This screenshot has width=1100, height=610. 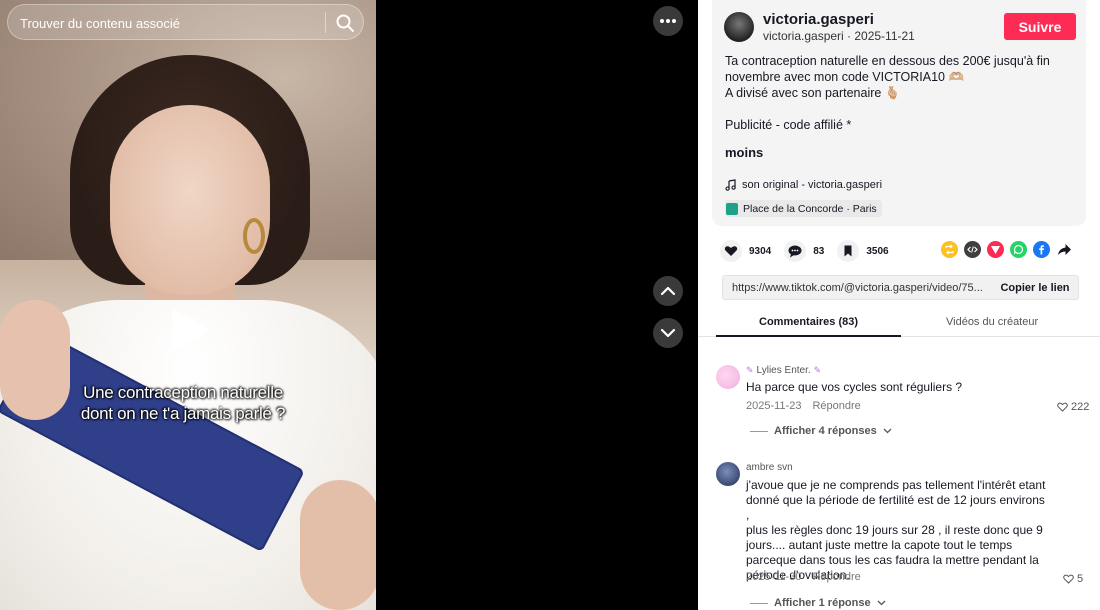 I want to click on video-person-hand-right, so click(x=338, y=545).